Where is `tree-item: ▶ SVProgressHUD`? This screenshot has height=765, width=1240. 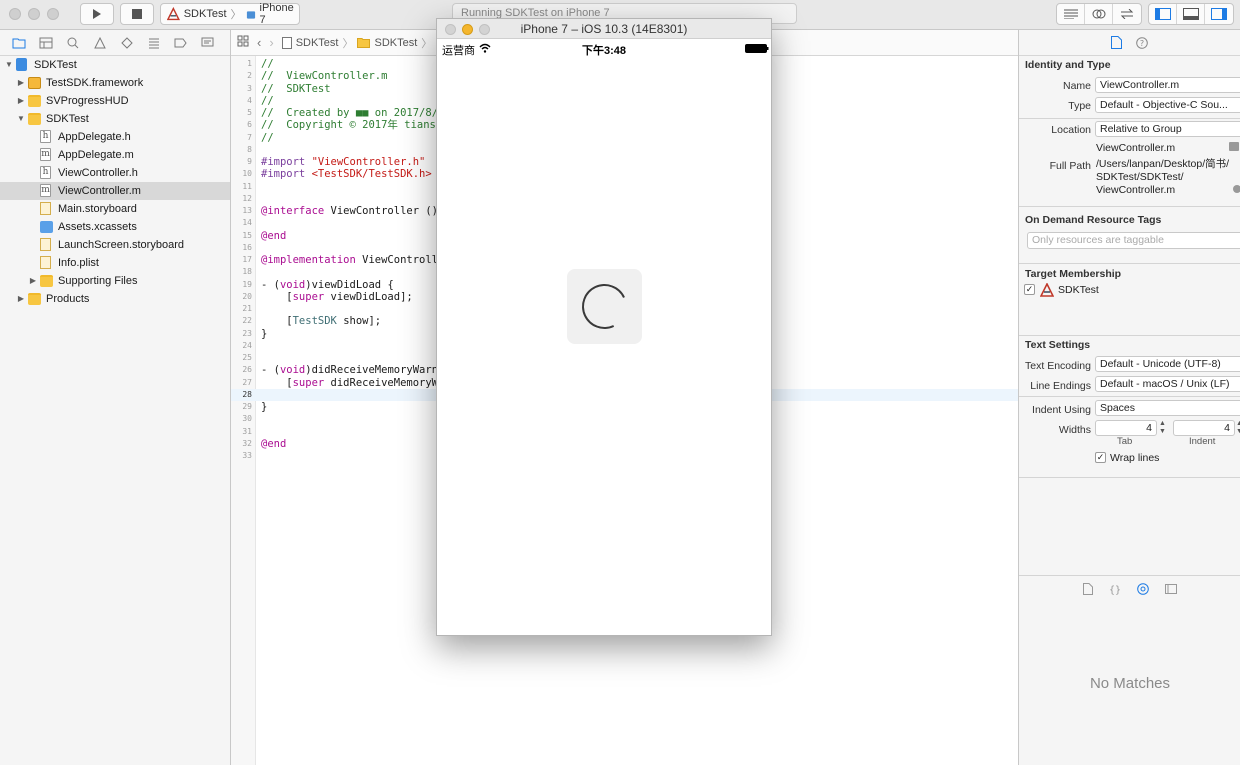 tree-item: ▶ SVProgressHUD is located at coordinates (115, 101).